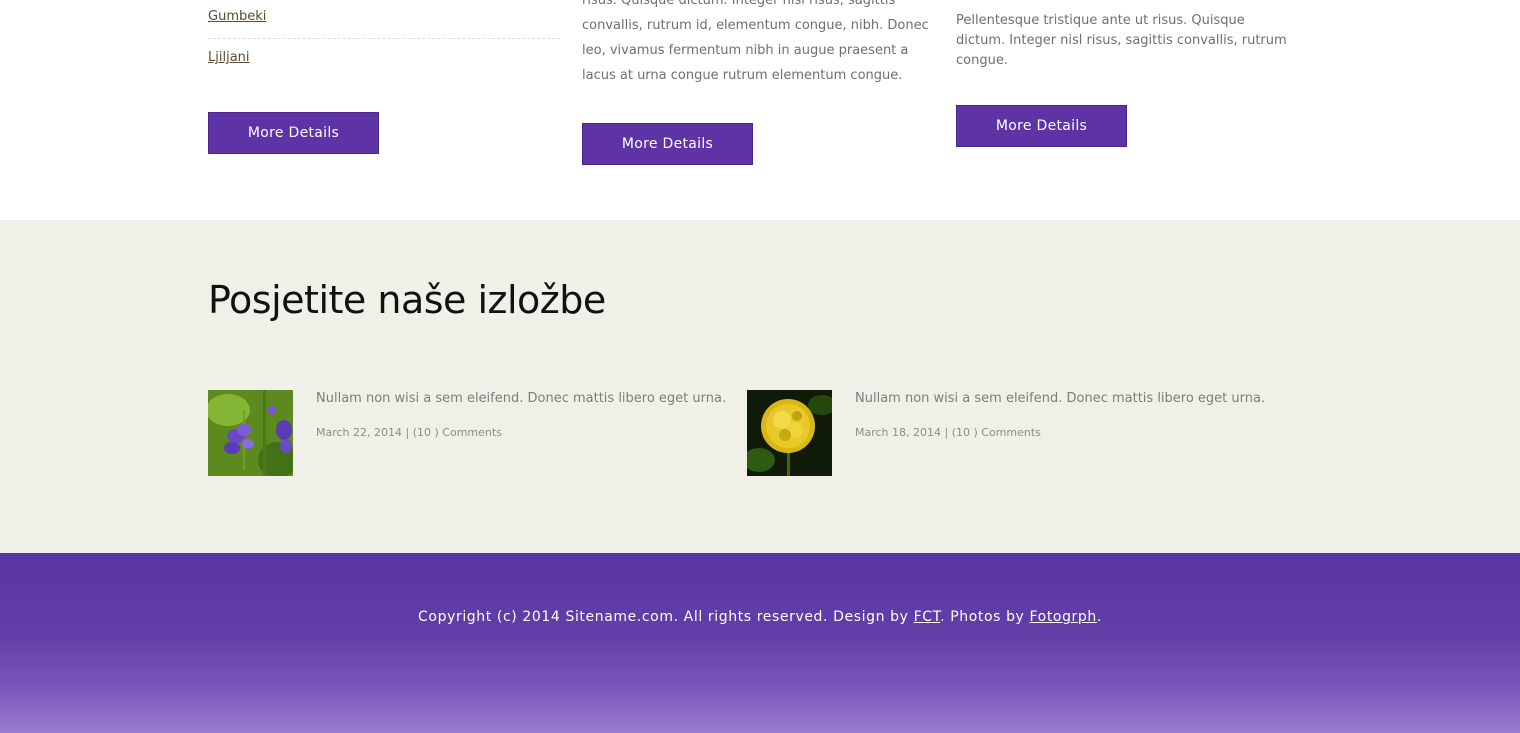  I want to click on yellow-marigold-image, so click(789, 433).